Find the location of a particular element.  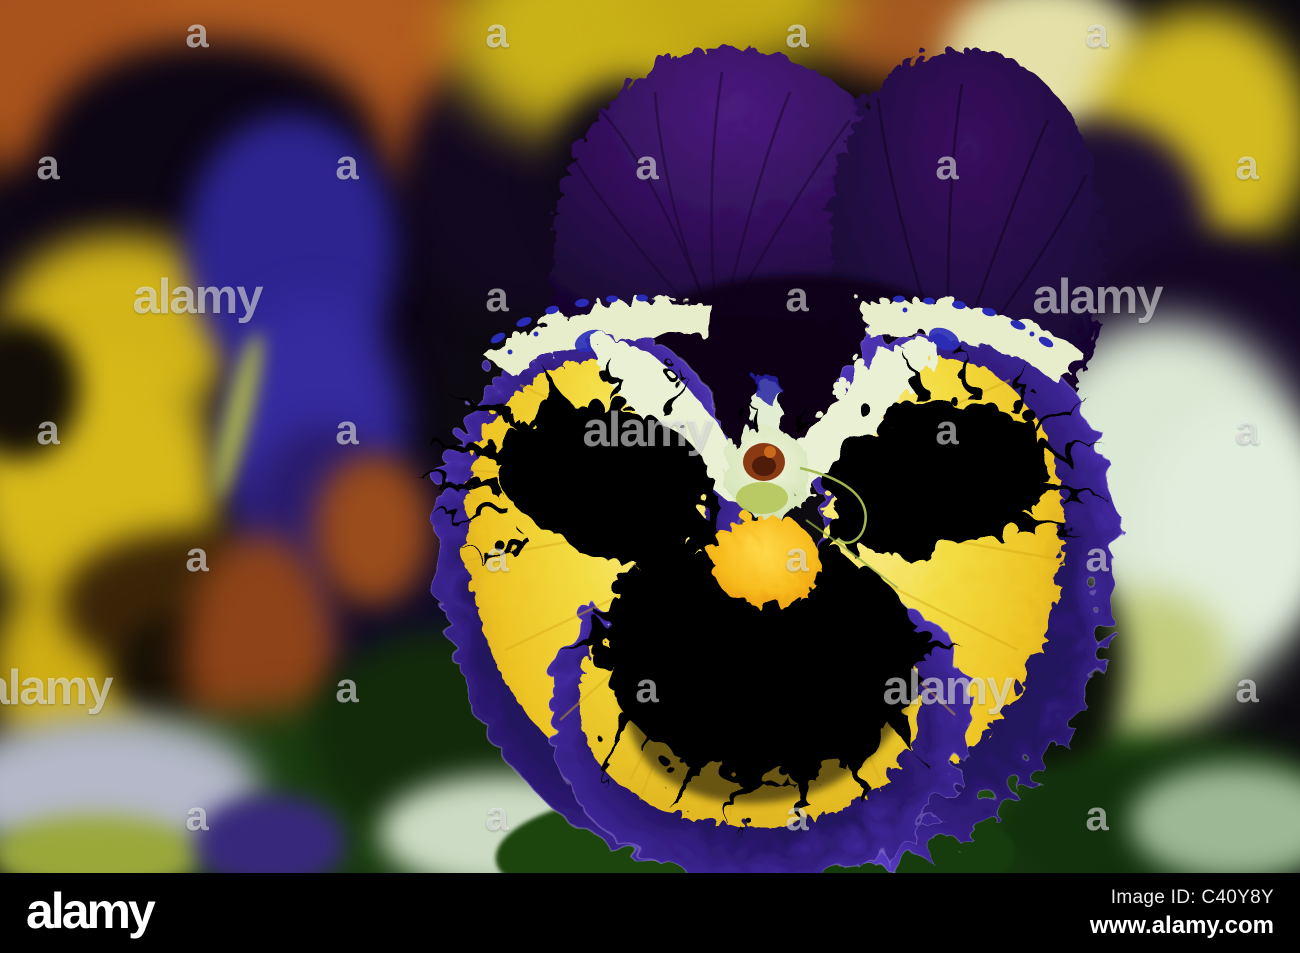

footer-meta: Image ID: C40Y8Y www.alamy.com is located at coordinates (1182, 913).